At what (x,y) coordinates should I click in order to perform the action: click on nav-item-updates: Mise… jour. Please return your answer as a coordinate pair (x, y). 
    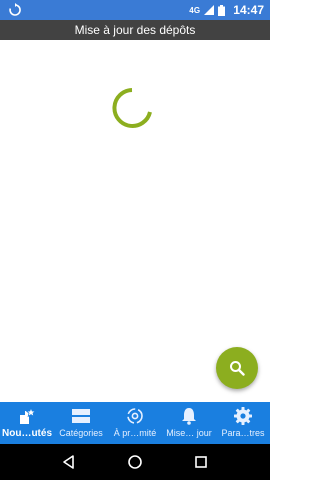
    Looking at the image, I should click on (189, 423).